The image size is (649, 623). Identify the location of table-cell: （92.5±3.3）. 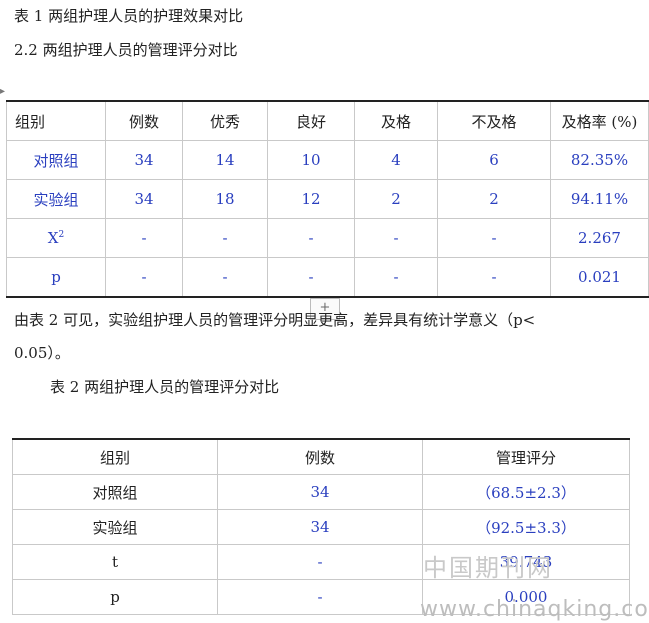
(526, 527).